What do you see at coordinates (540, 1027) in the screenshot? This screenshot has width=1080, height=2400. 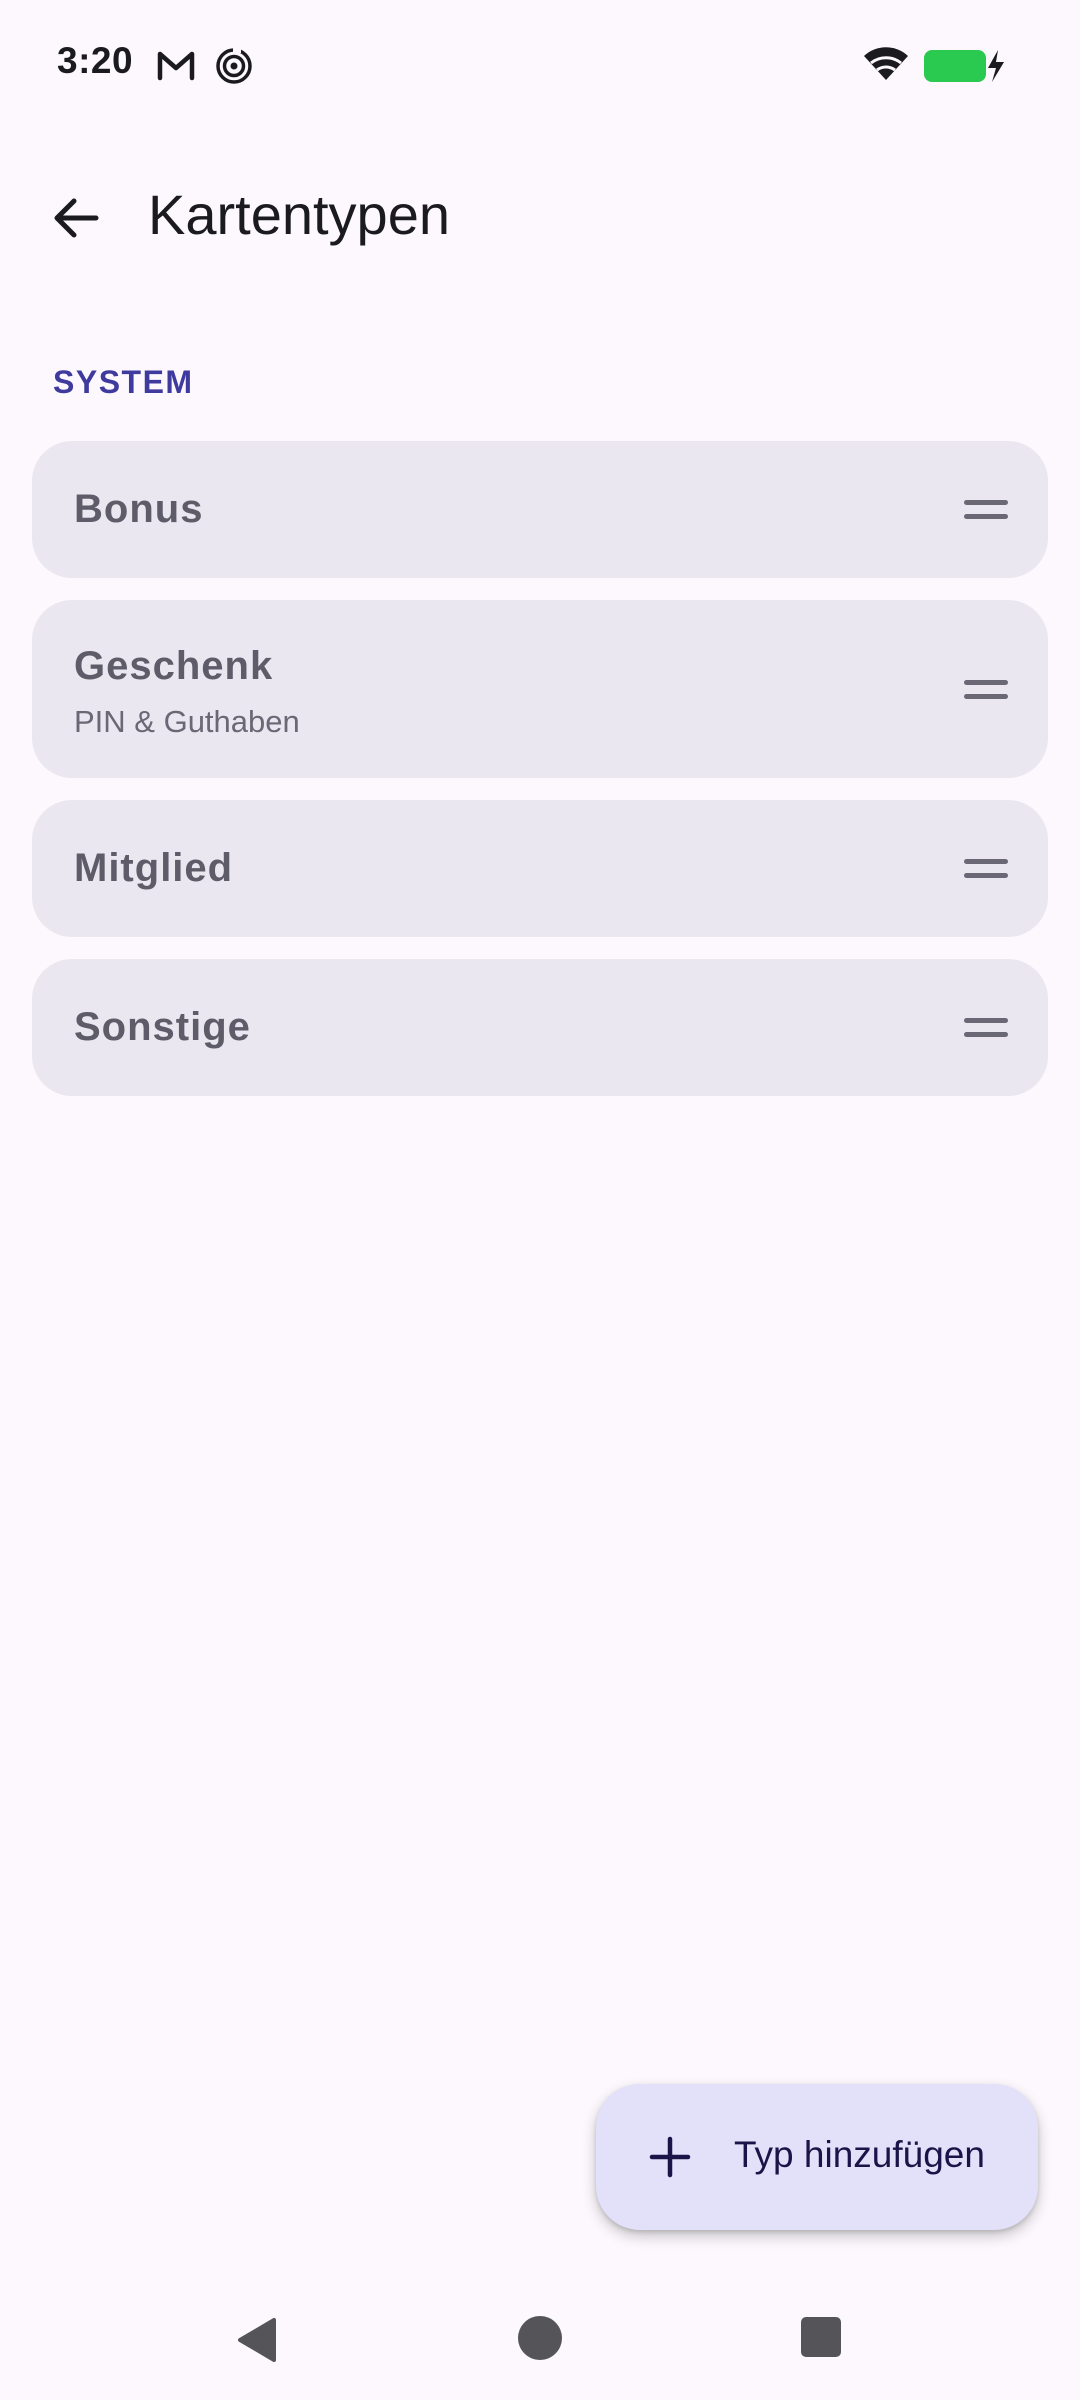 I see `list-item-sonstige: Sonstige` at bounding box center [540, 1027].